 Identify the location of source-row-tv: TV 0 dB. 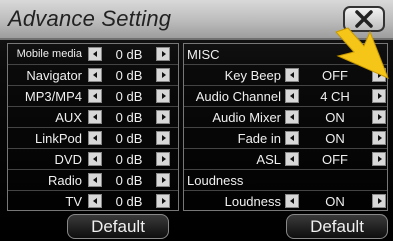
(93, 201).